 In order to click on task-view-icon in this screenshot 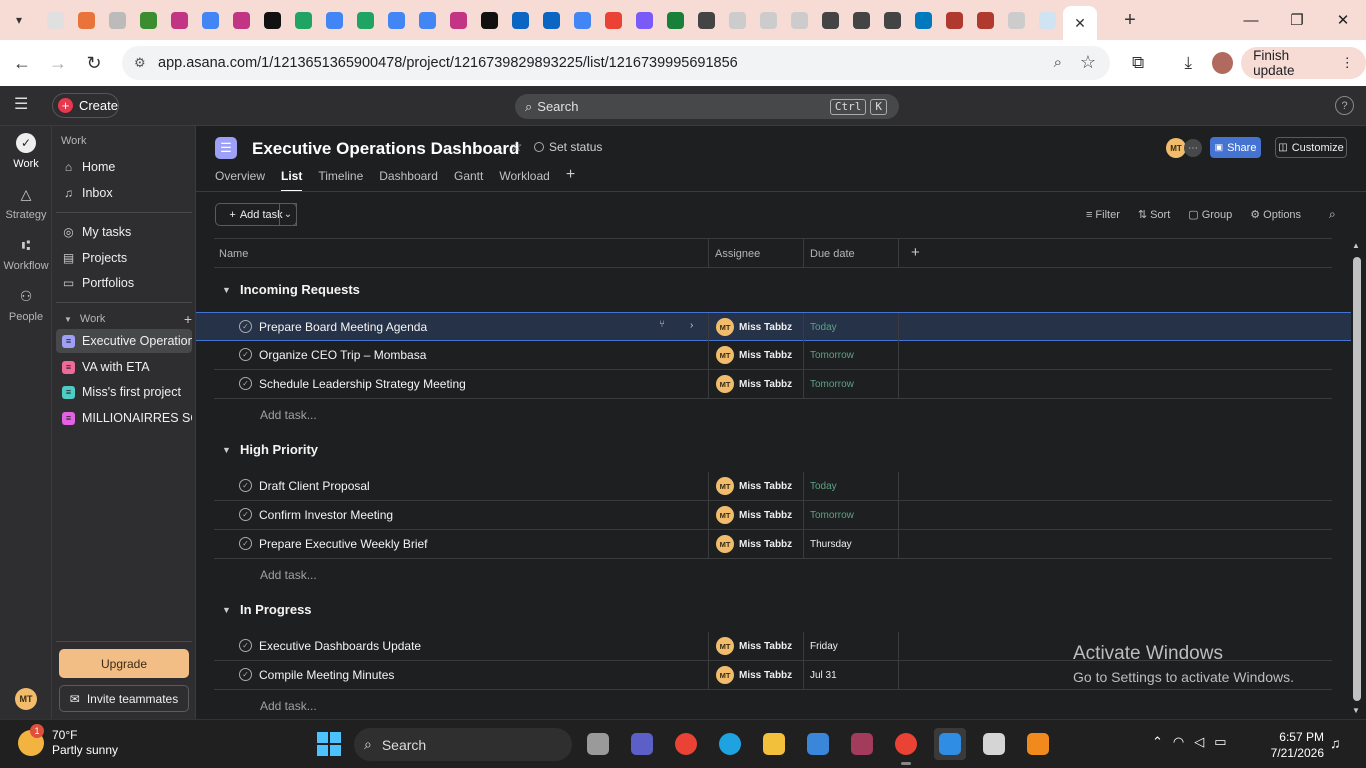, I will do `click(598, 744)`.